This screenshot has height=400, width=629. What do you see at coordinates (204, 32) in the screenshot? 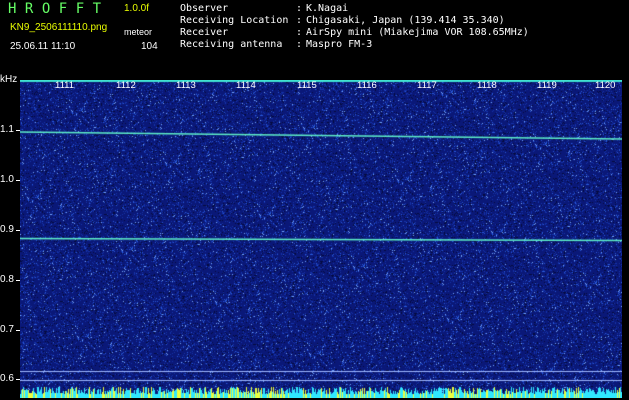
I see `info-label: Receiver` at bounding box center [204, 32].